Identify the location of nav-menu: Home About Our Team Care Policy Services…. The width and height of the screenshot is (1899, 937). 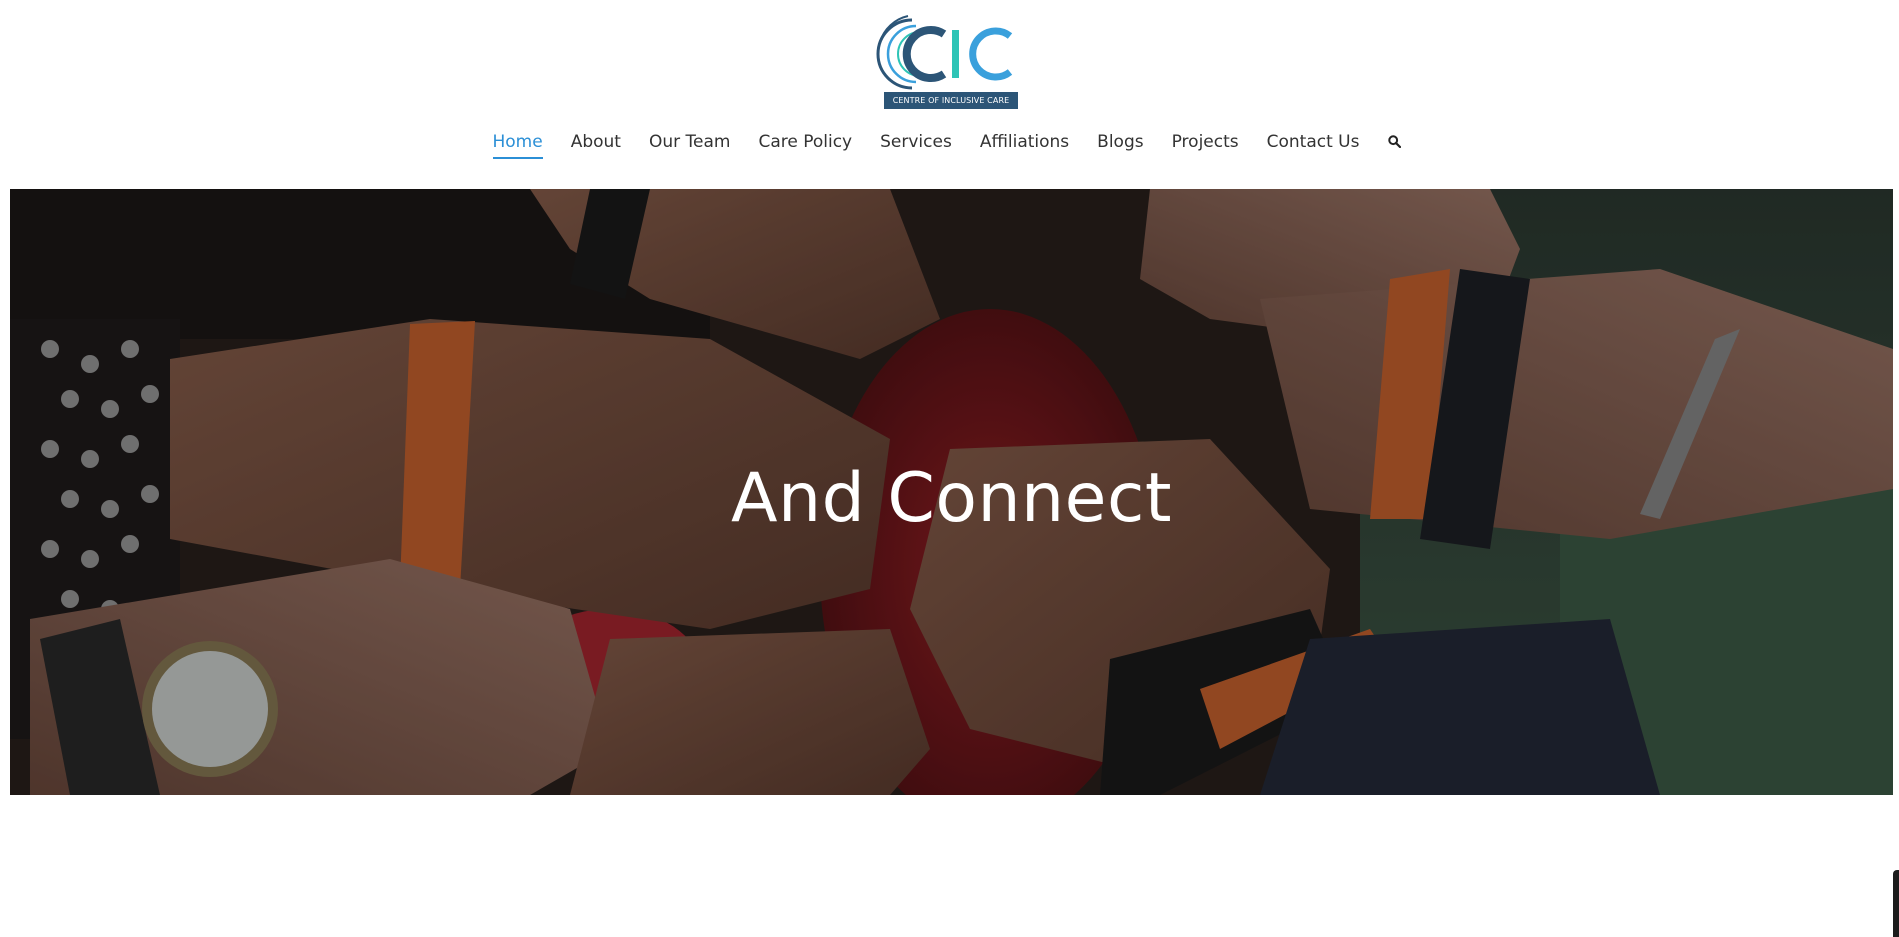
(945, 141).